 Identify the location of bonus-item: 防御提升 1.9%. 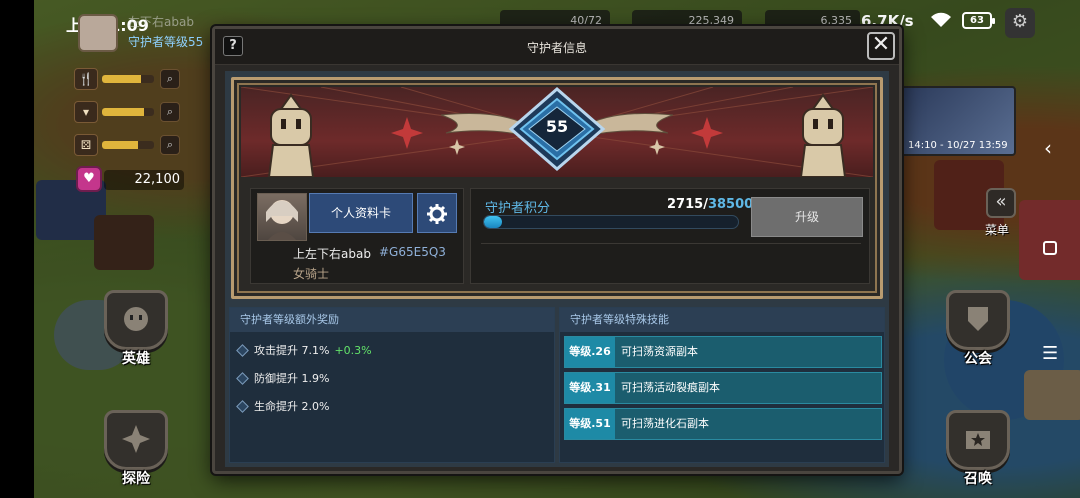
(285, 378).